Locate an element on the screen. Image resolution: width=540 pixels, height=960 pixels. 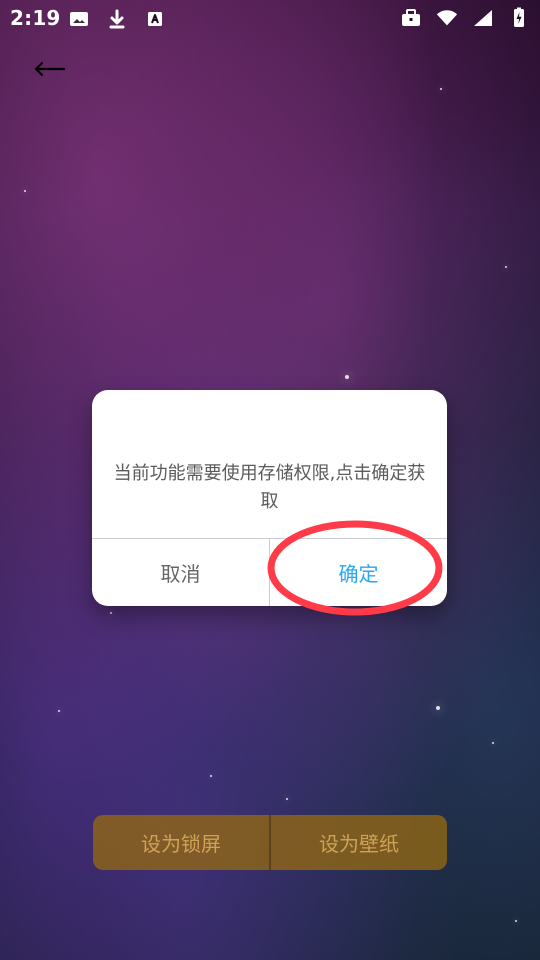
download-icon is located at coordinates (117, 19).